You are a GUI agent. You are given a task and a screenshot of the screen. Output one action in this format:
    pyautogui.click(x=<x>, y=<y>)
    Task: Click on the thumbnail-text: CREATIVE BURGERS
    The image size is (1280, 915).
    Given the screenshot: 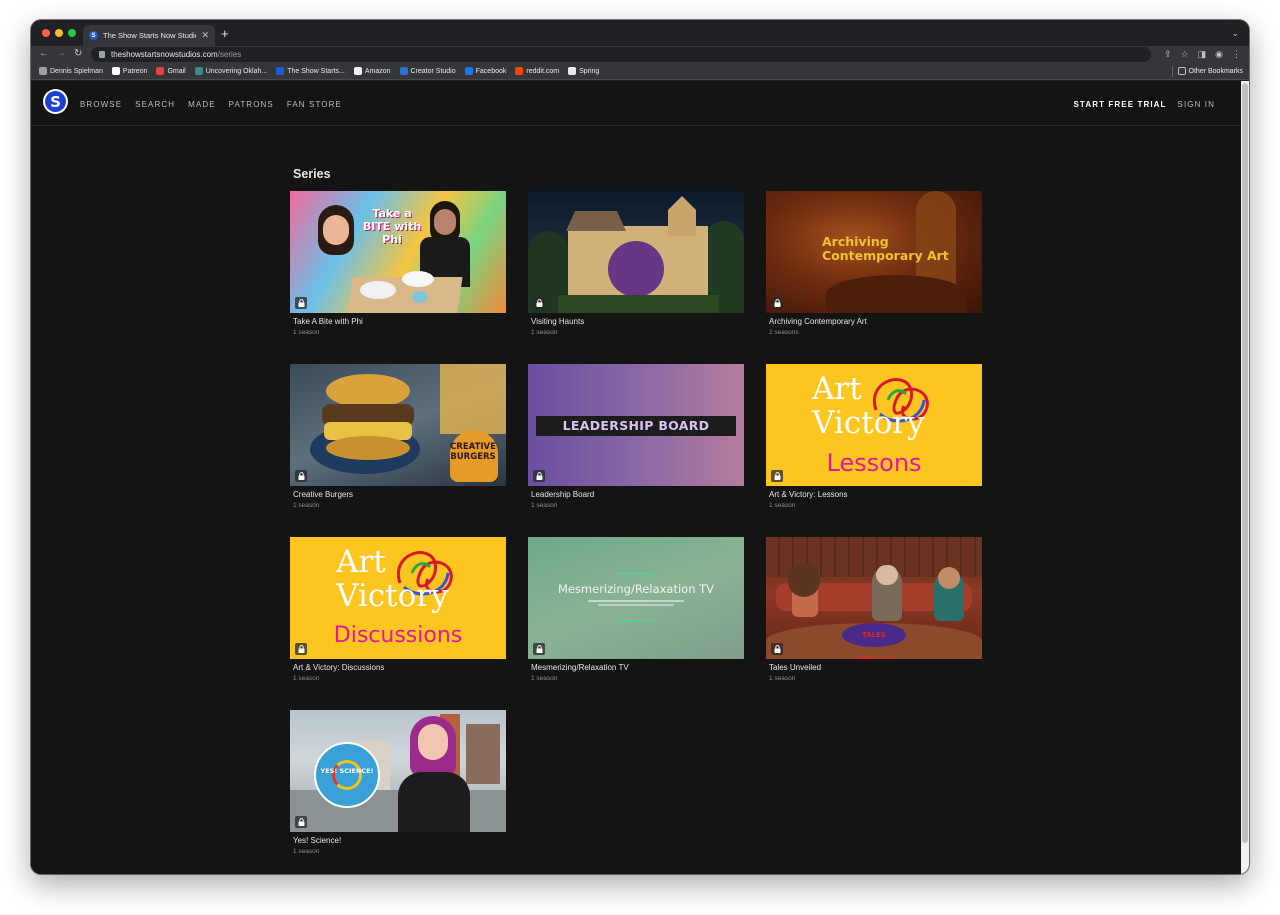 What is the action you would take?
    pyautogui.click(x=473, y=452)
    